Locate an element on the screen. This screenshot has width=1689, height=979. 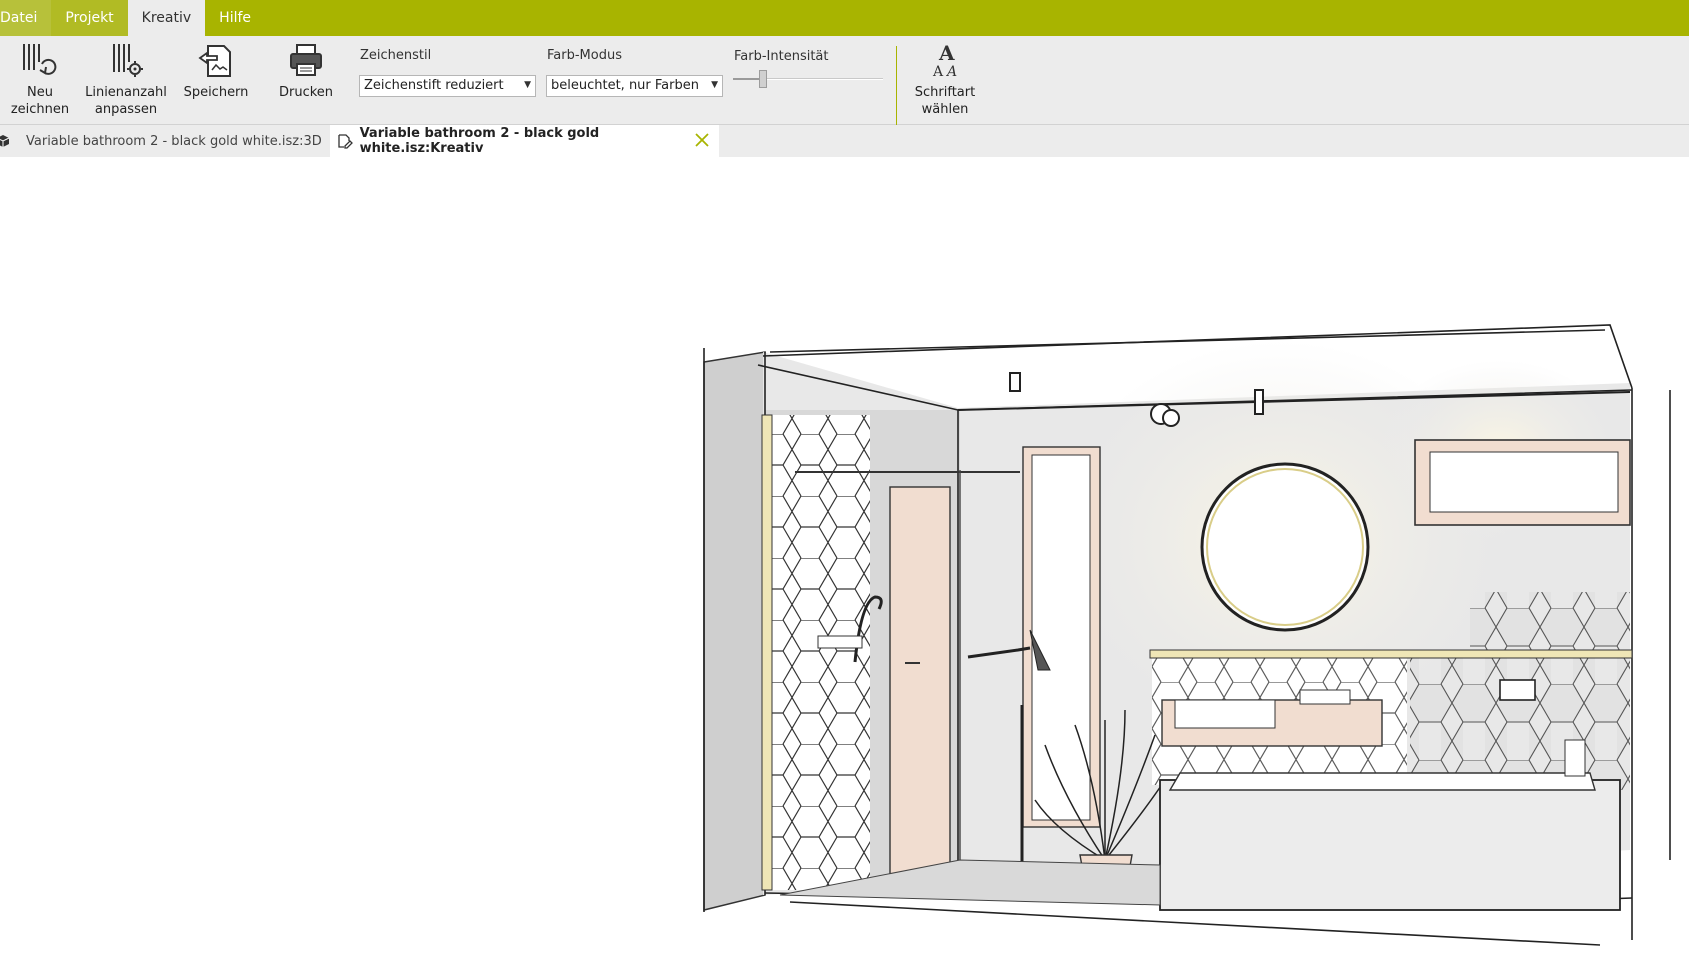
menu-bar: Datei Projekt Kreativ Hilfe is located at coordinates (844, 18).